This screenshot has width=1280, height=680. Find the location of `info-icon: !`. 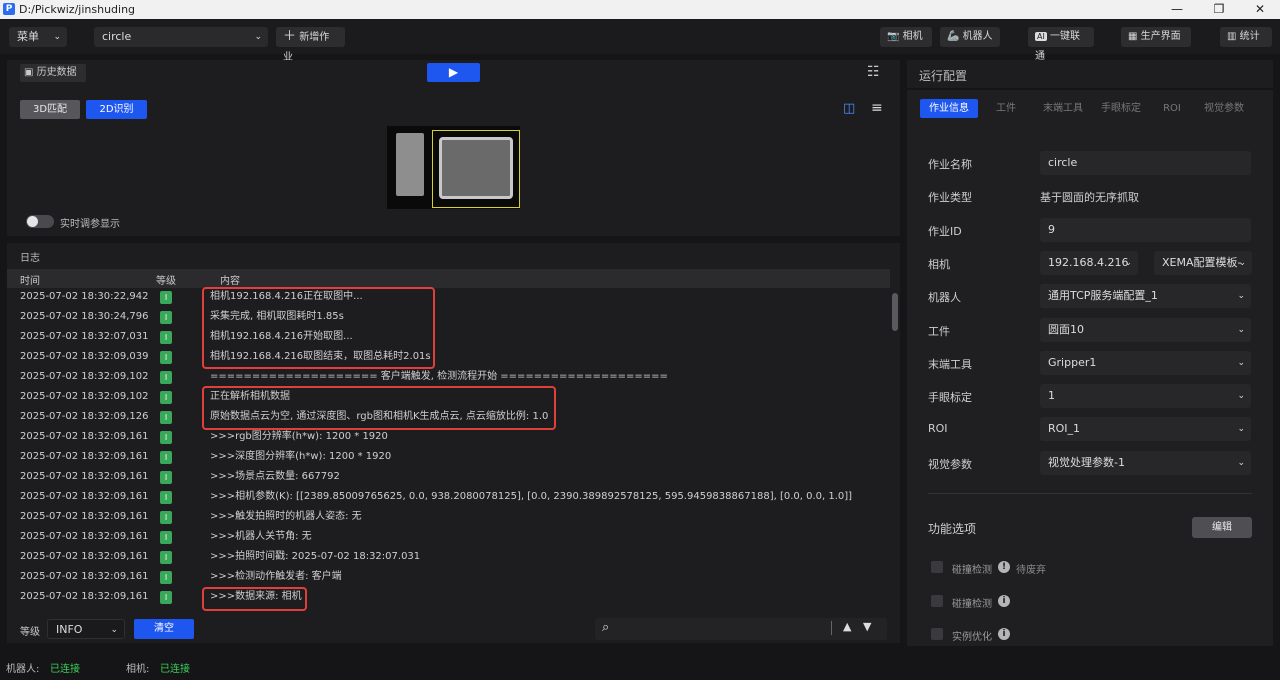

info-icon: ! is located at coordinates (1004, 567).